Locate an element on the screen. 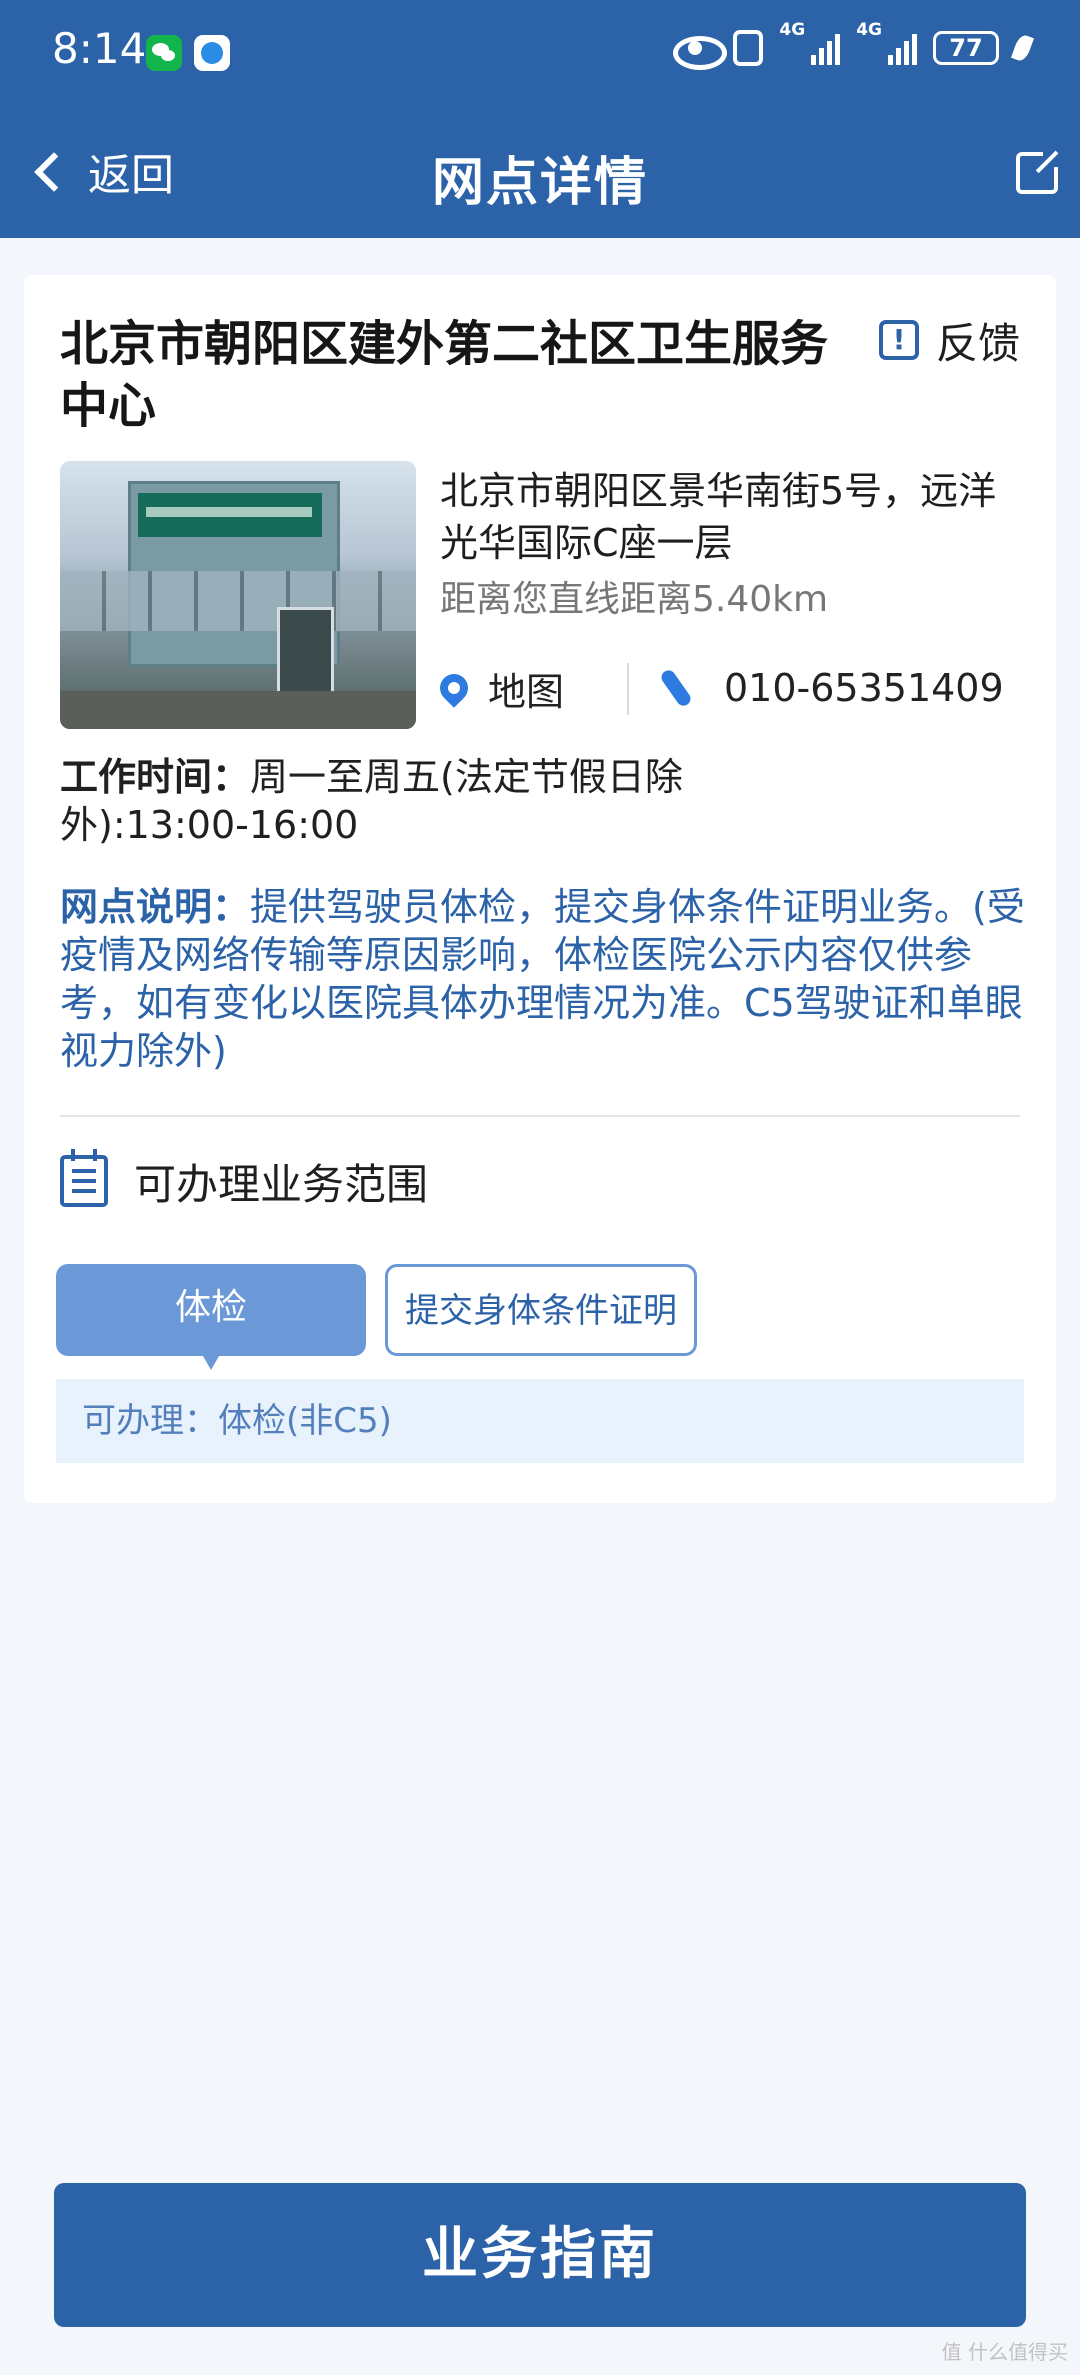 The height and width of the screenshot is (2375, 1080). business-guide-button: 业务指南 is located at coordinates (540, 2255).